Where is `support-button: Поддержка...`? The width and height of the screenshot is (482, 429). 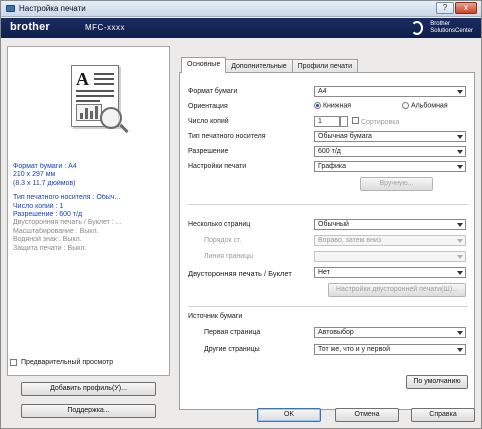
support-button: Поддержка... is located at coordinates (88, 411).